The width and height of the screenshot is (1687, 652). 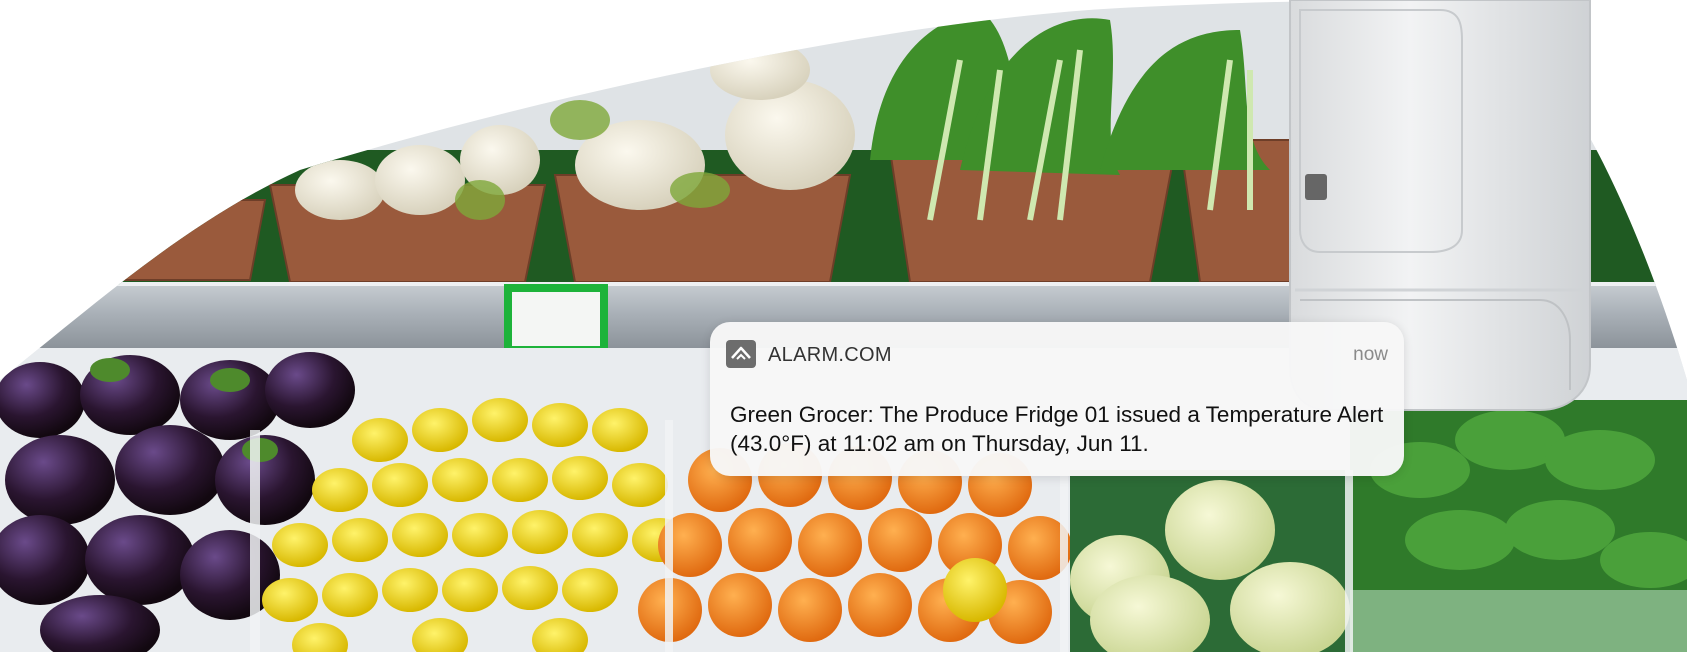 What do you see at coordinates (1057, 355) in the screenshot?
I see `notification-header: ALARM.COM now` at bounding box center [1057, 355].